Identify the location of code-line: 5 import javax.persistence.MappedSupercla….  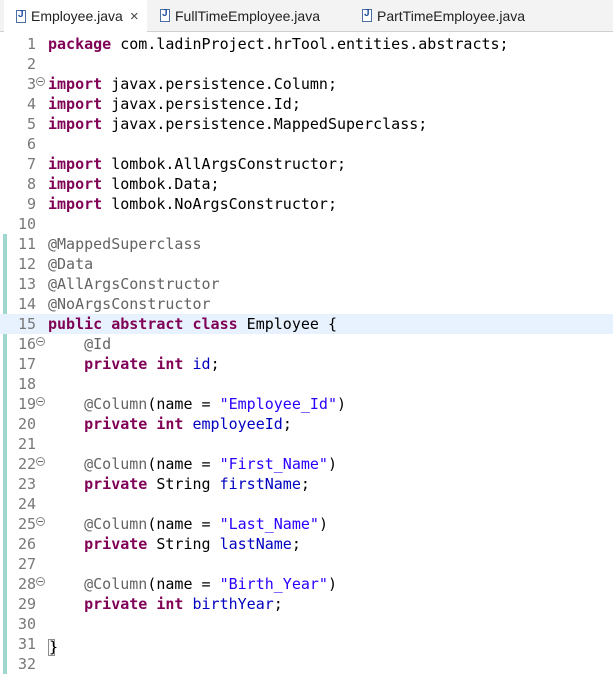
(306, 124).